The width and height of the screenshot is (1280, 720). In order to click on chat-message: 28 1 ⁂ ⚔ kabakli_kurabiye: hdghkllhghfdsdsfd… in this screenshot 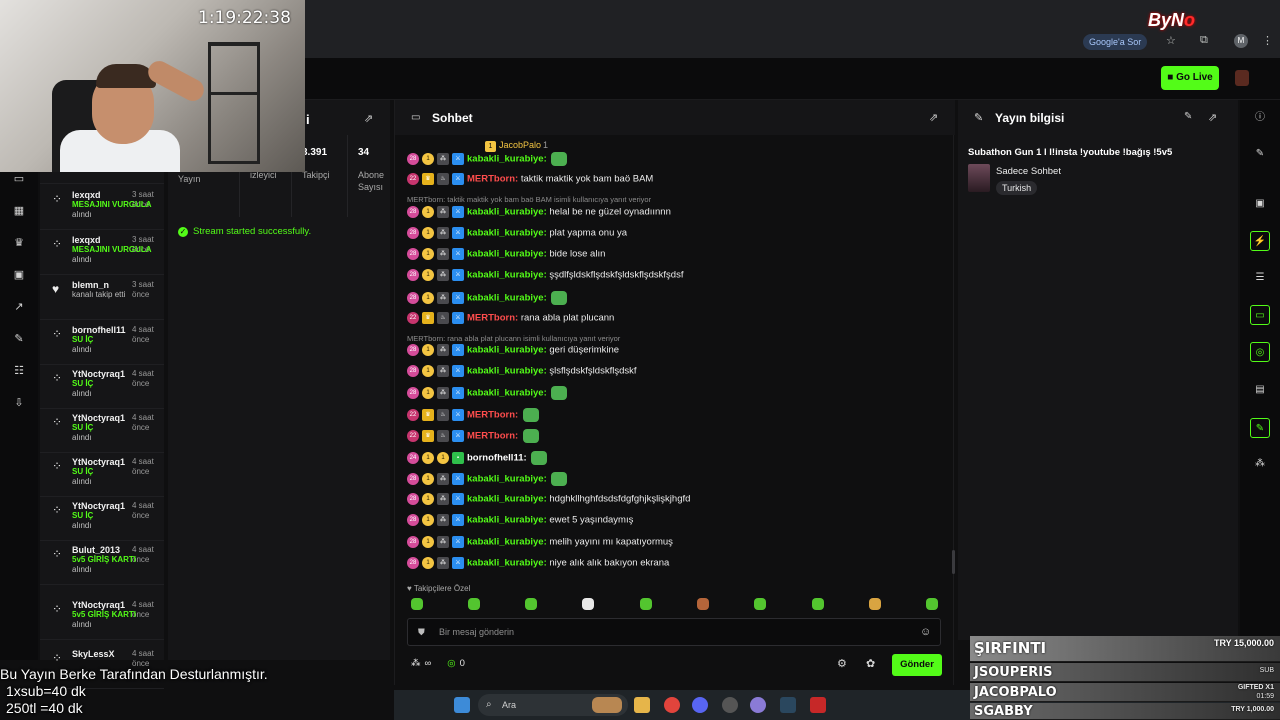, I will do `click(548, 501)`.